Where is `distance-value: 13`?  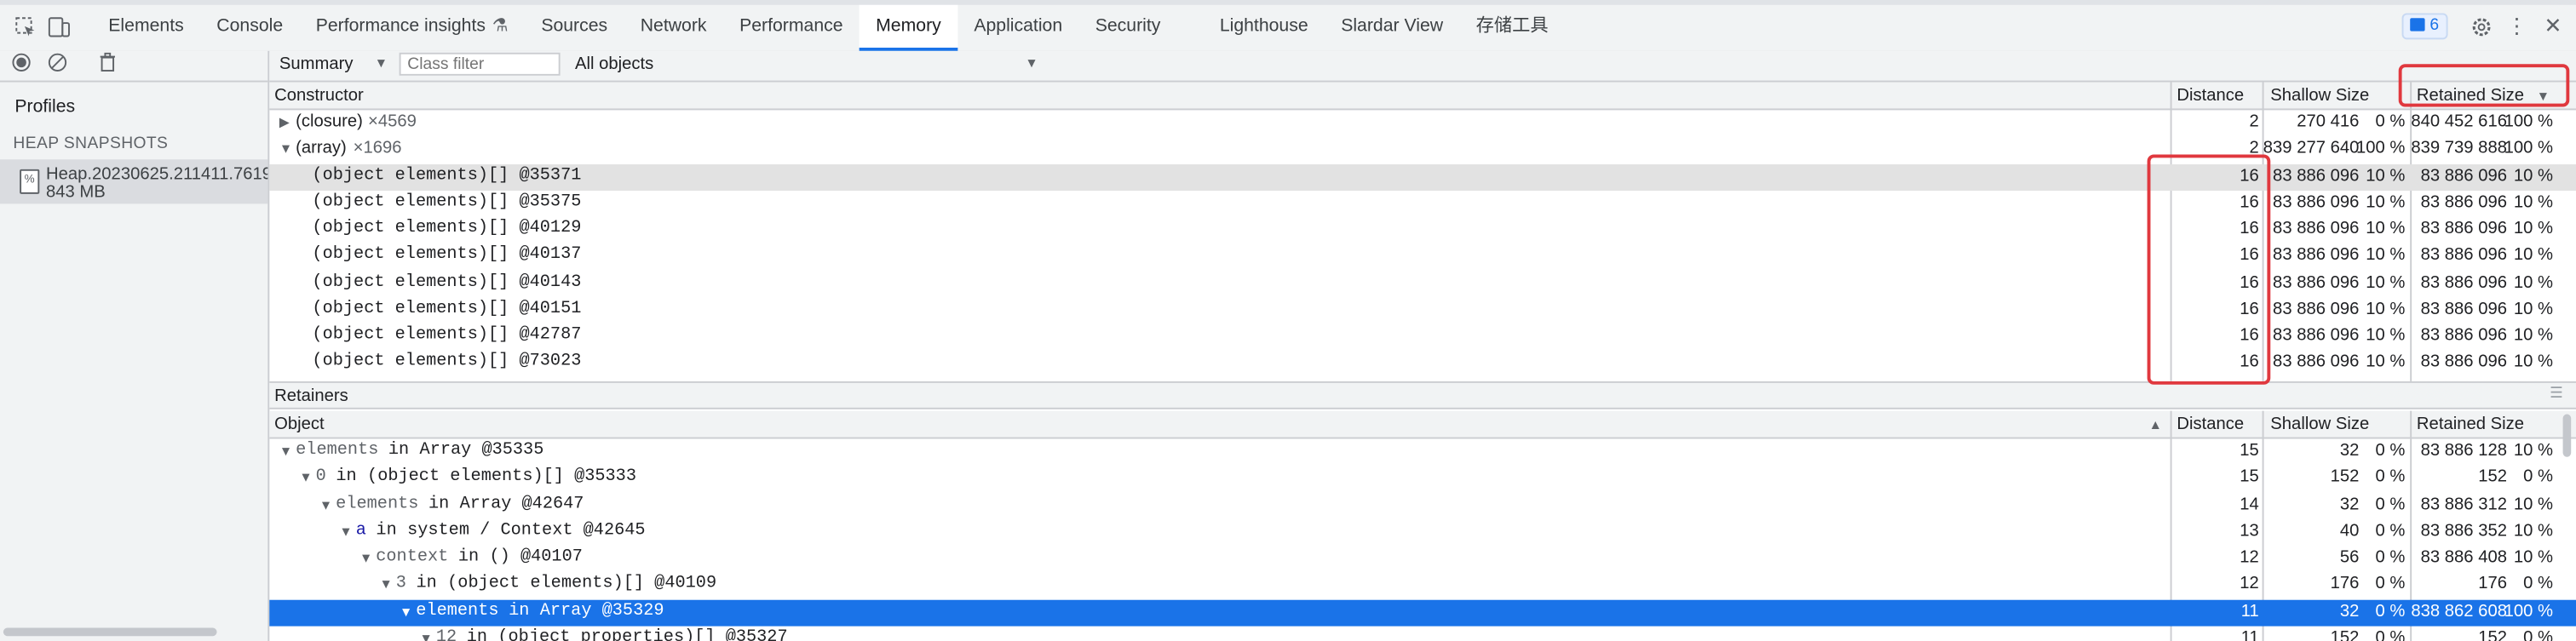 distance-value: 13 is located at coordinates (2249, 530).